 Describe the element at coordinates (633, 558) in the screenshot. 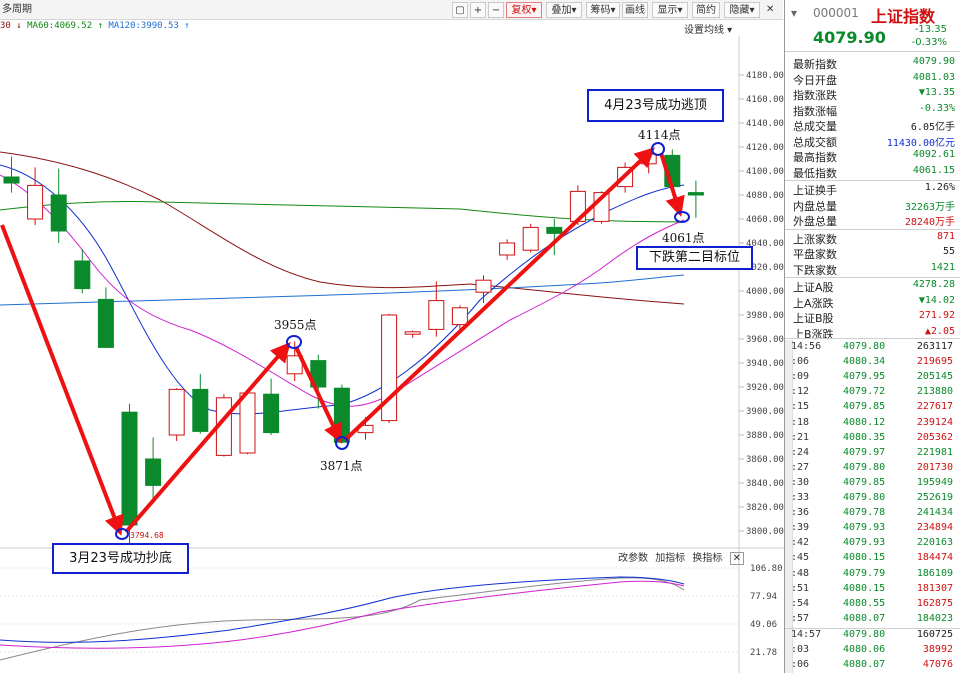

I see `edit-params-button: 改参数` at that location.